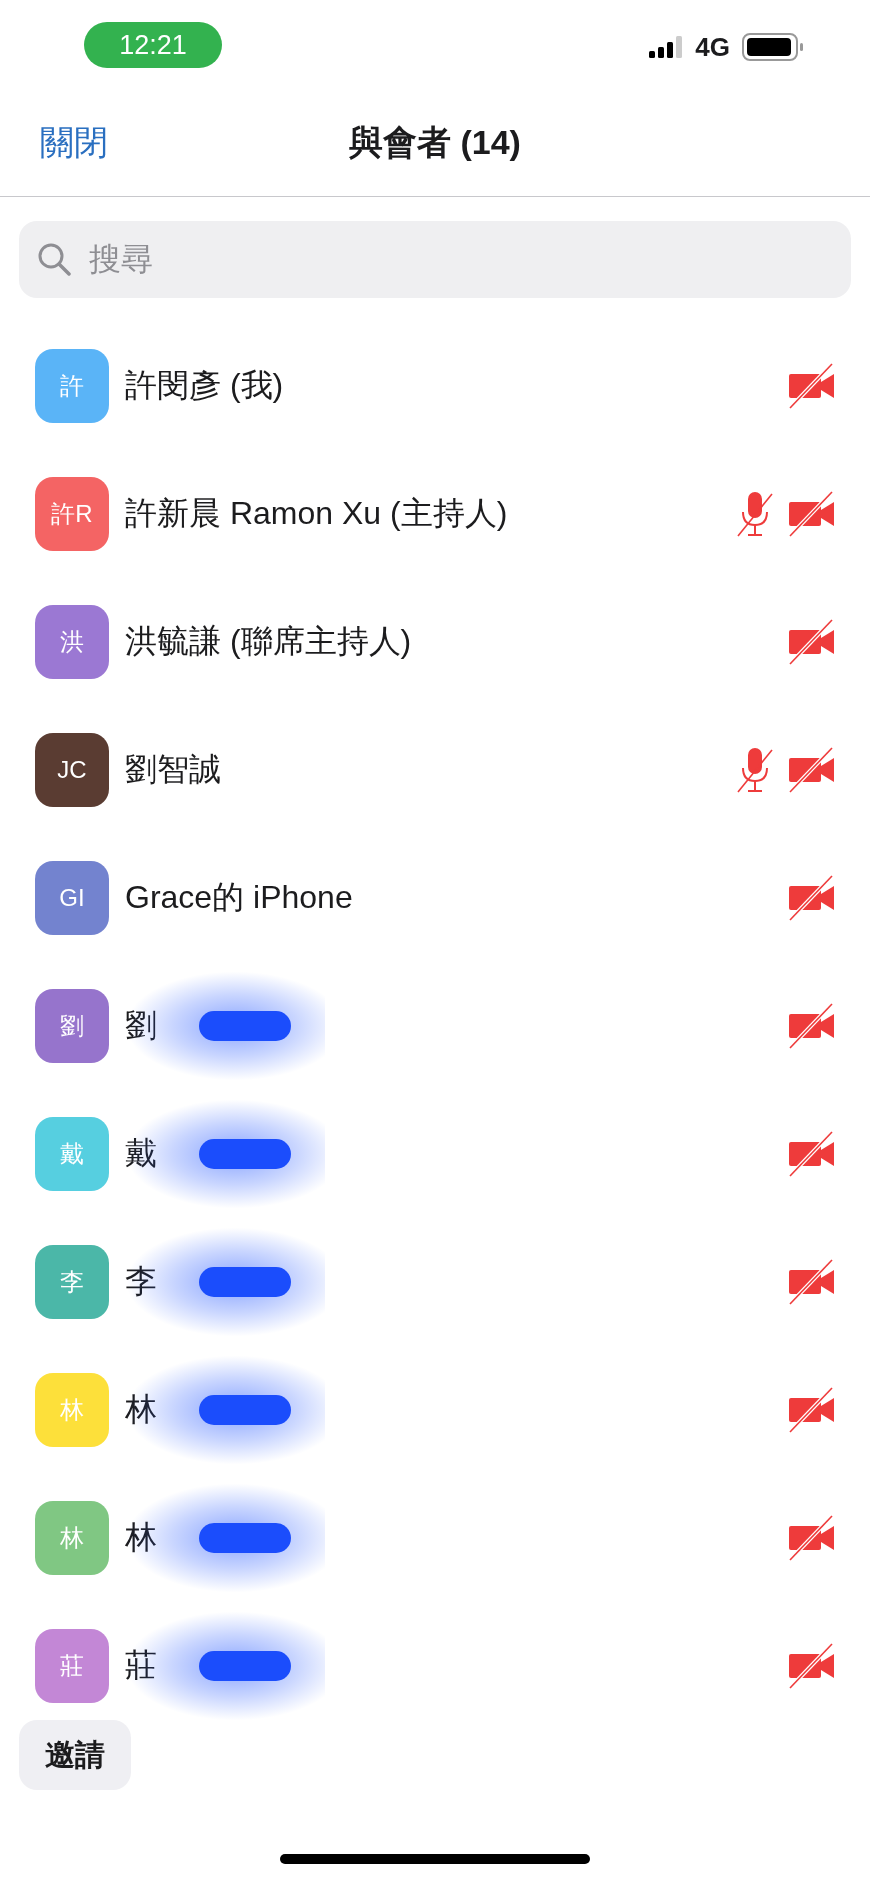 The image size is (870, 1884). I want to click on search-icon, so click(54, 259).